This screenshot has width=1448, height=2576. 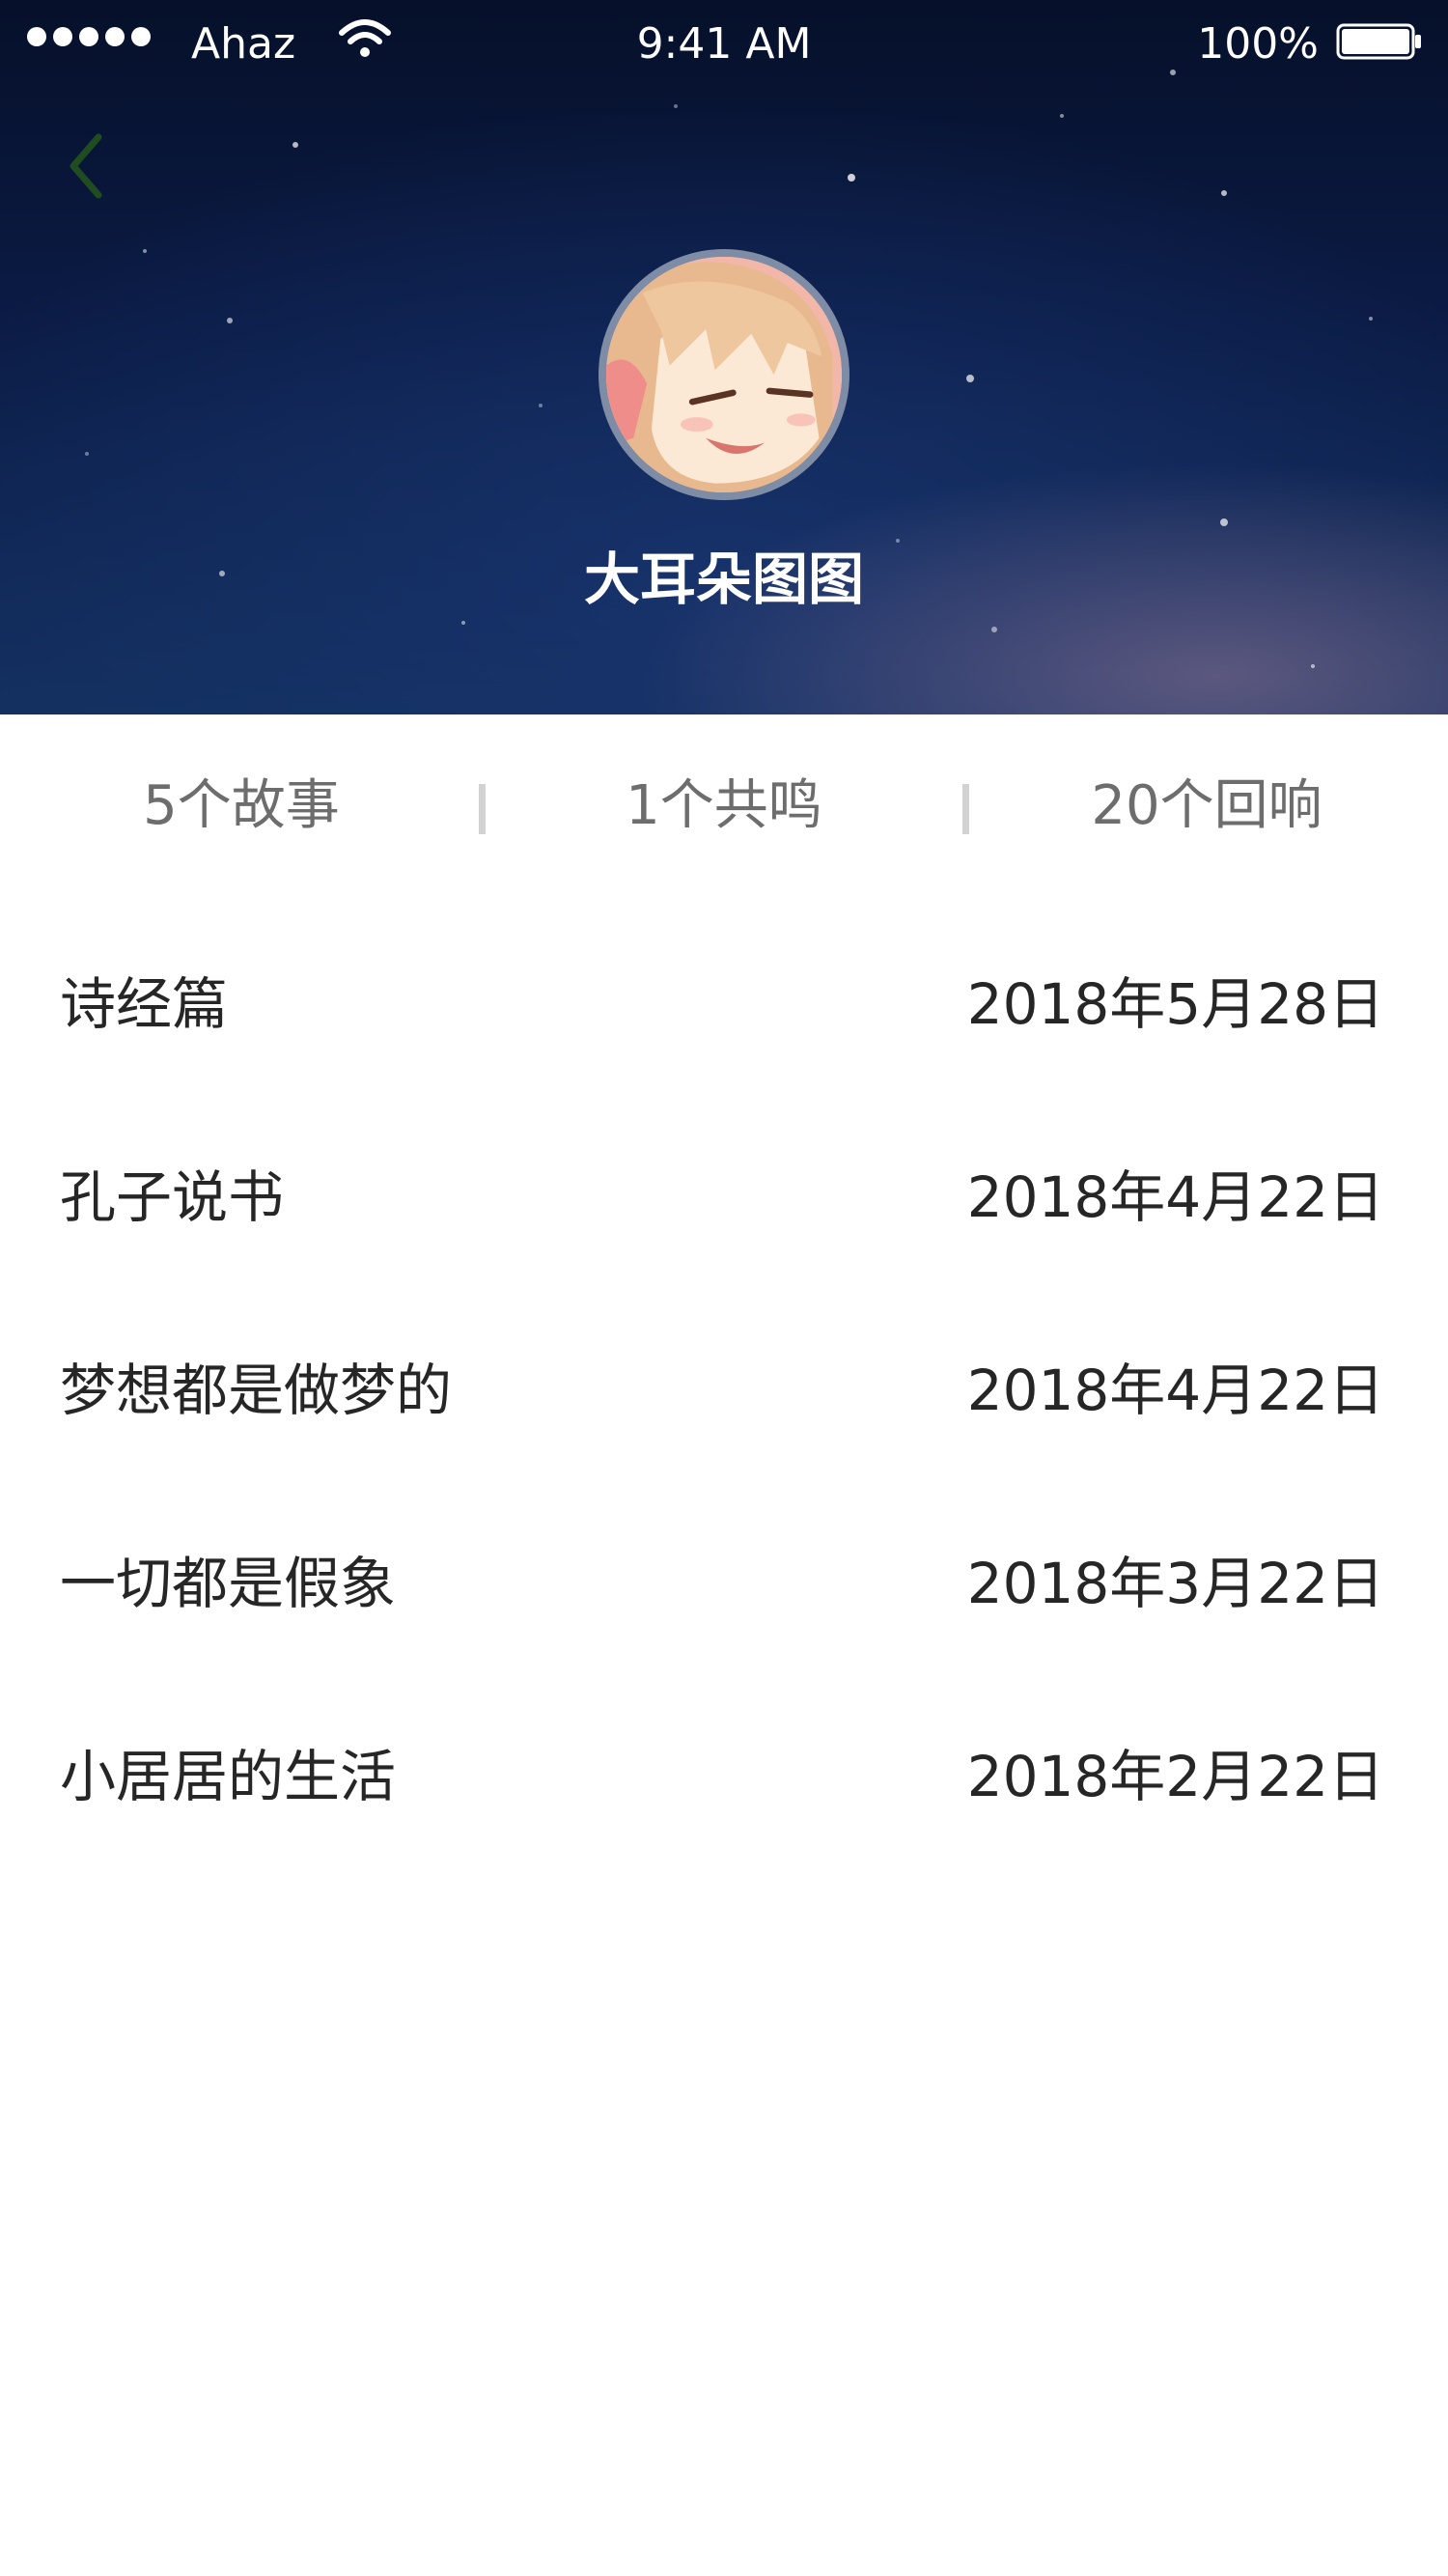 What do you see at coordinates (1175, 1004) in the screenshot?
I see `story-date: 2018年5月28日` at bounding box center [1175, 1004].